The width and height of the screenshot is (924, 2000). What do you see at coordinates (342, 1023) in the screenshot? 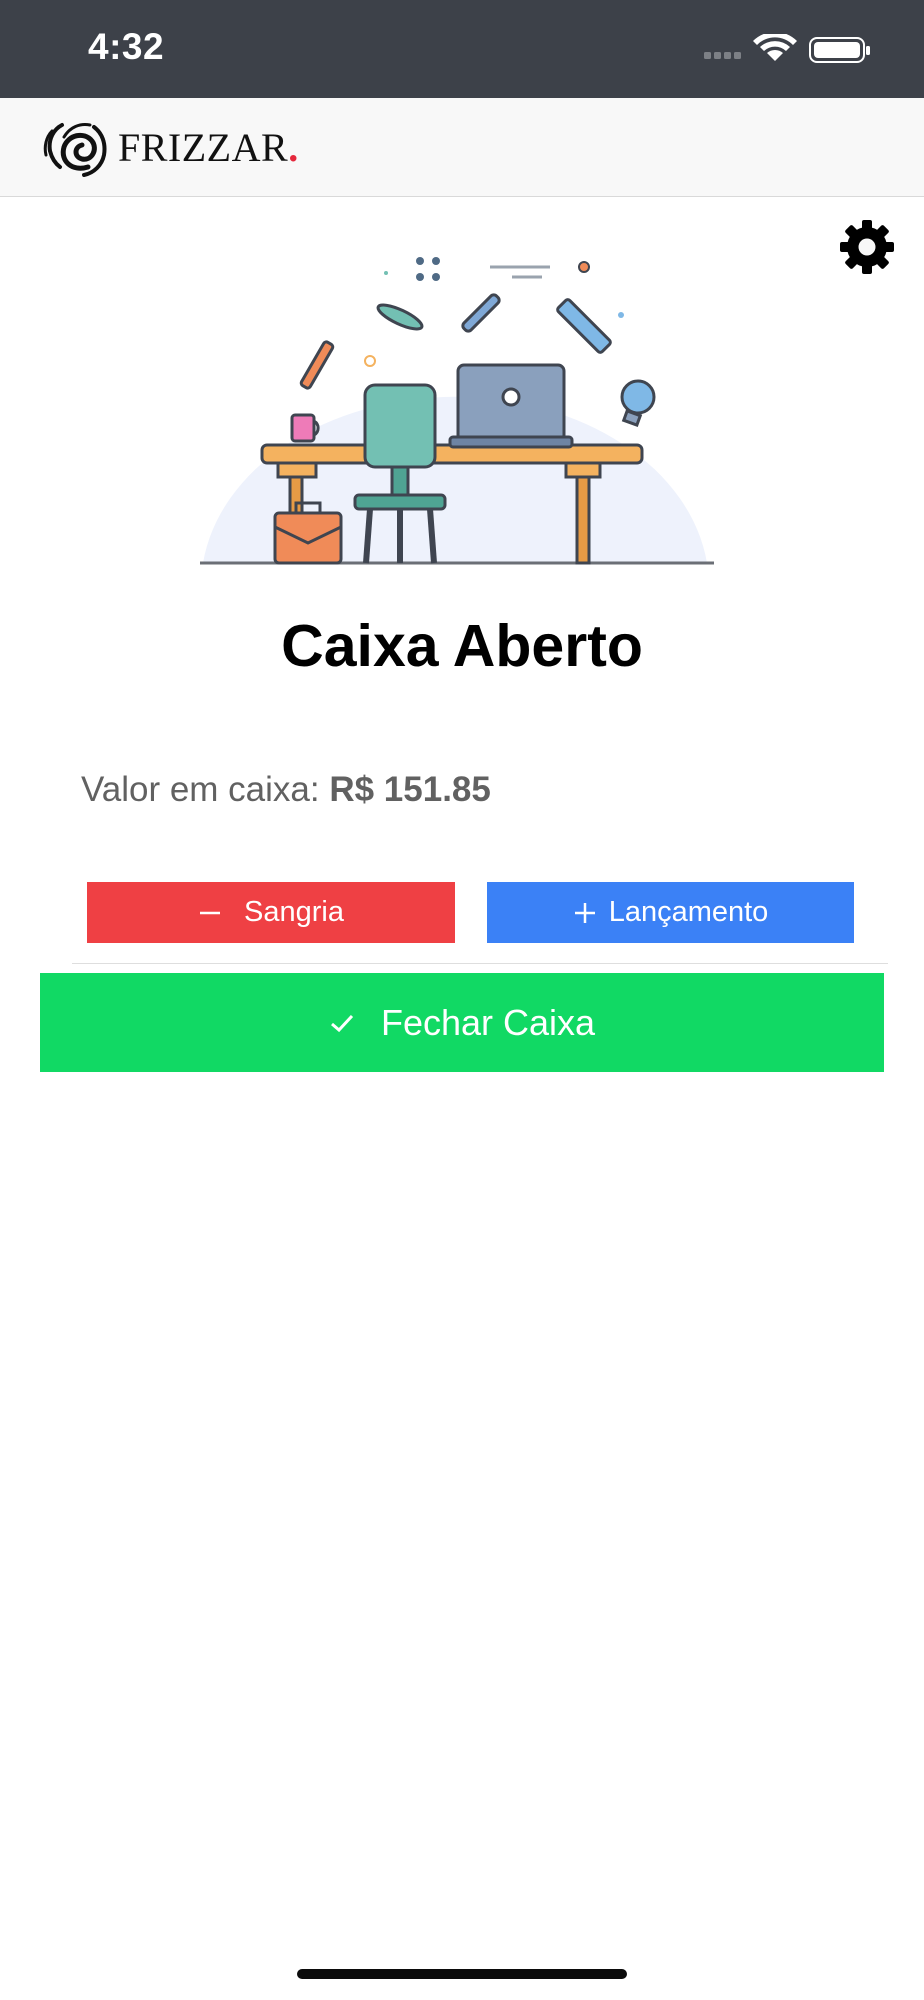
I see `check-icon` at bounding box center [342, 1023].